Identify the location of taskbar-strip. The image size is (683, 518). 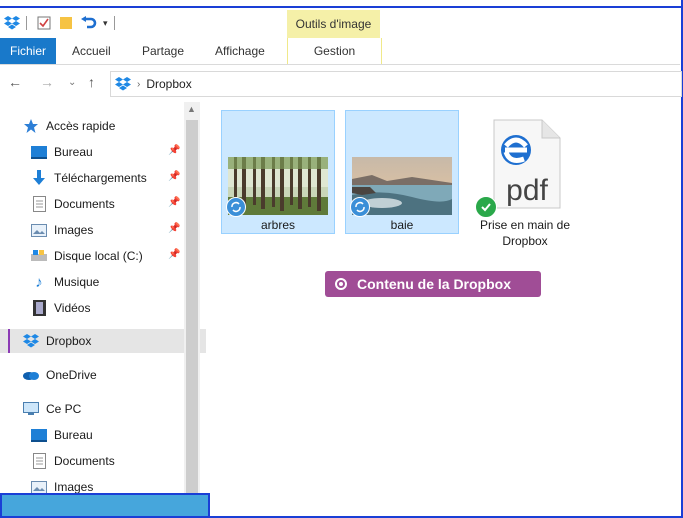
(105, 505).